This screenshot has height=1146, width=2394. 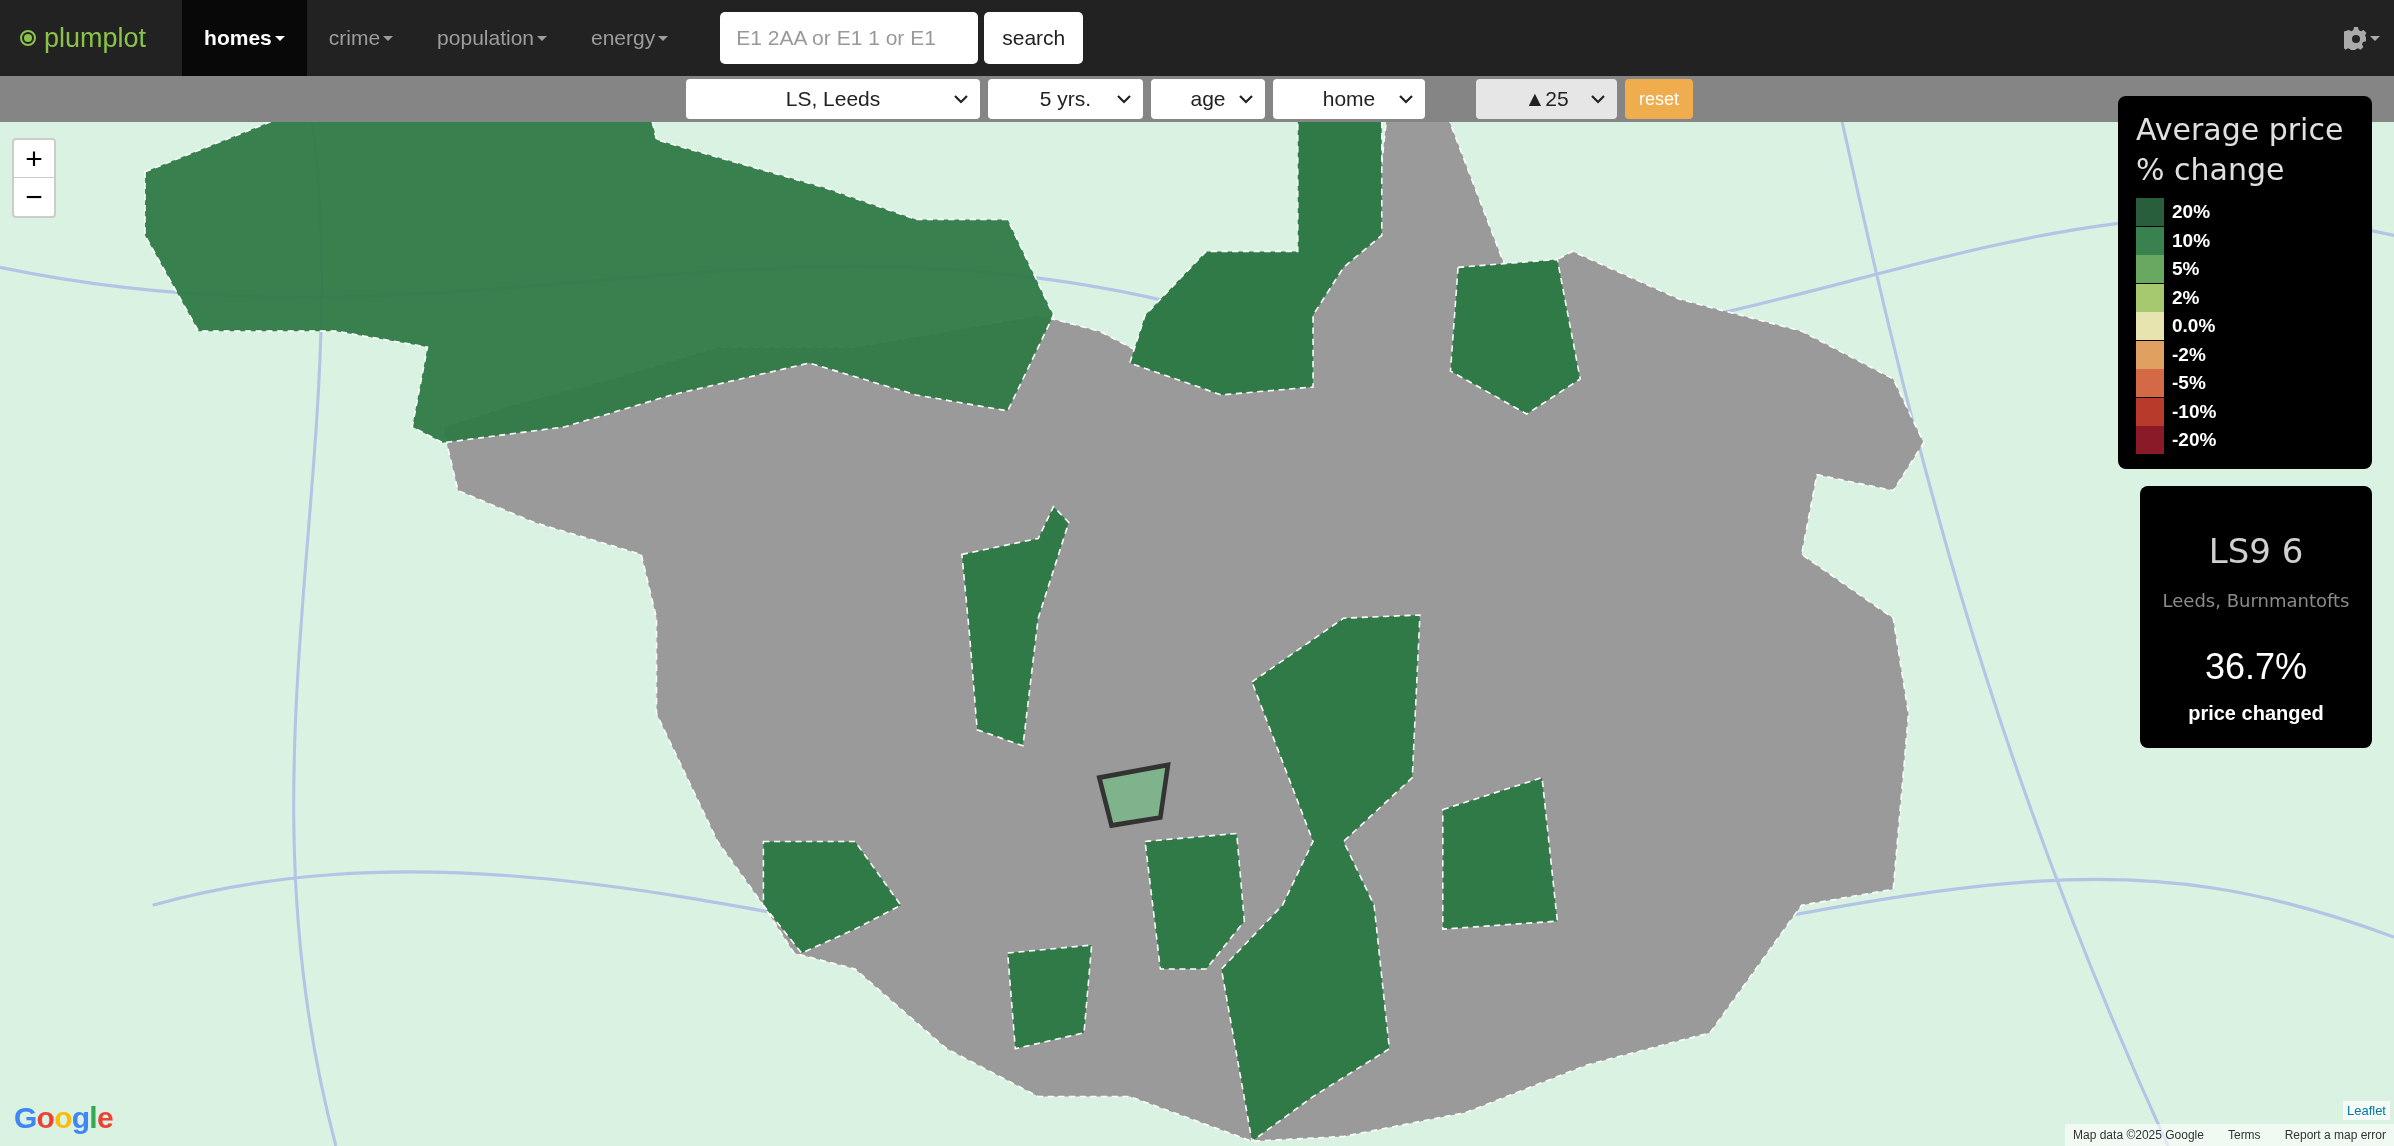 I want to click on legend-label: 10%, so click(x=2191, y=240).